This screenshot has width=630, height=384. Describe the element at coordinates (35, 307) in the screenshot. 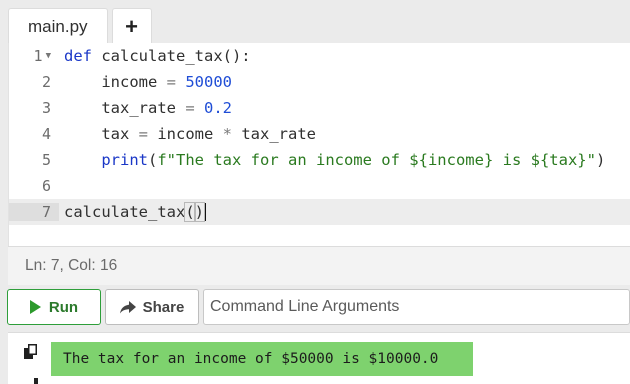

I see `play-icon` at that location.